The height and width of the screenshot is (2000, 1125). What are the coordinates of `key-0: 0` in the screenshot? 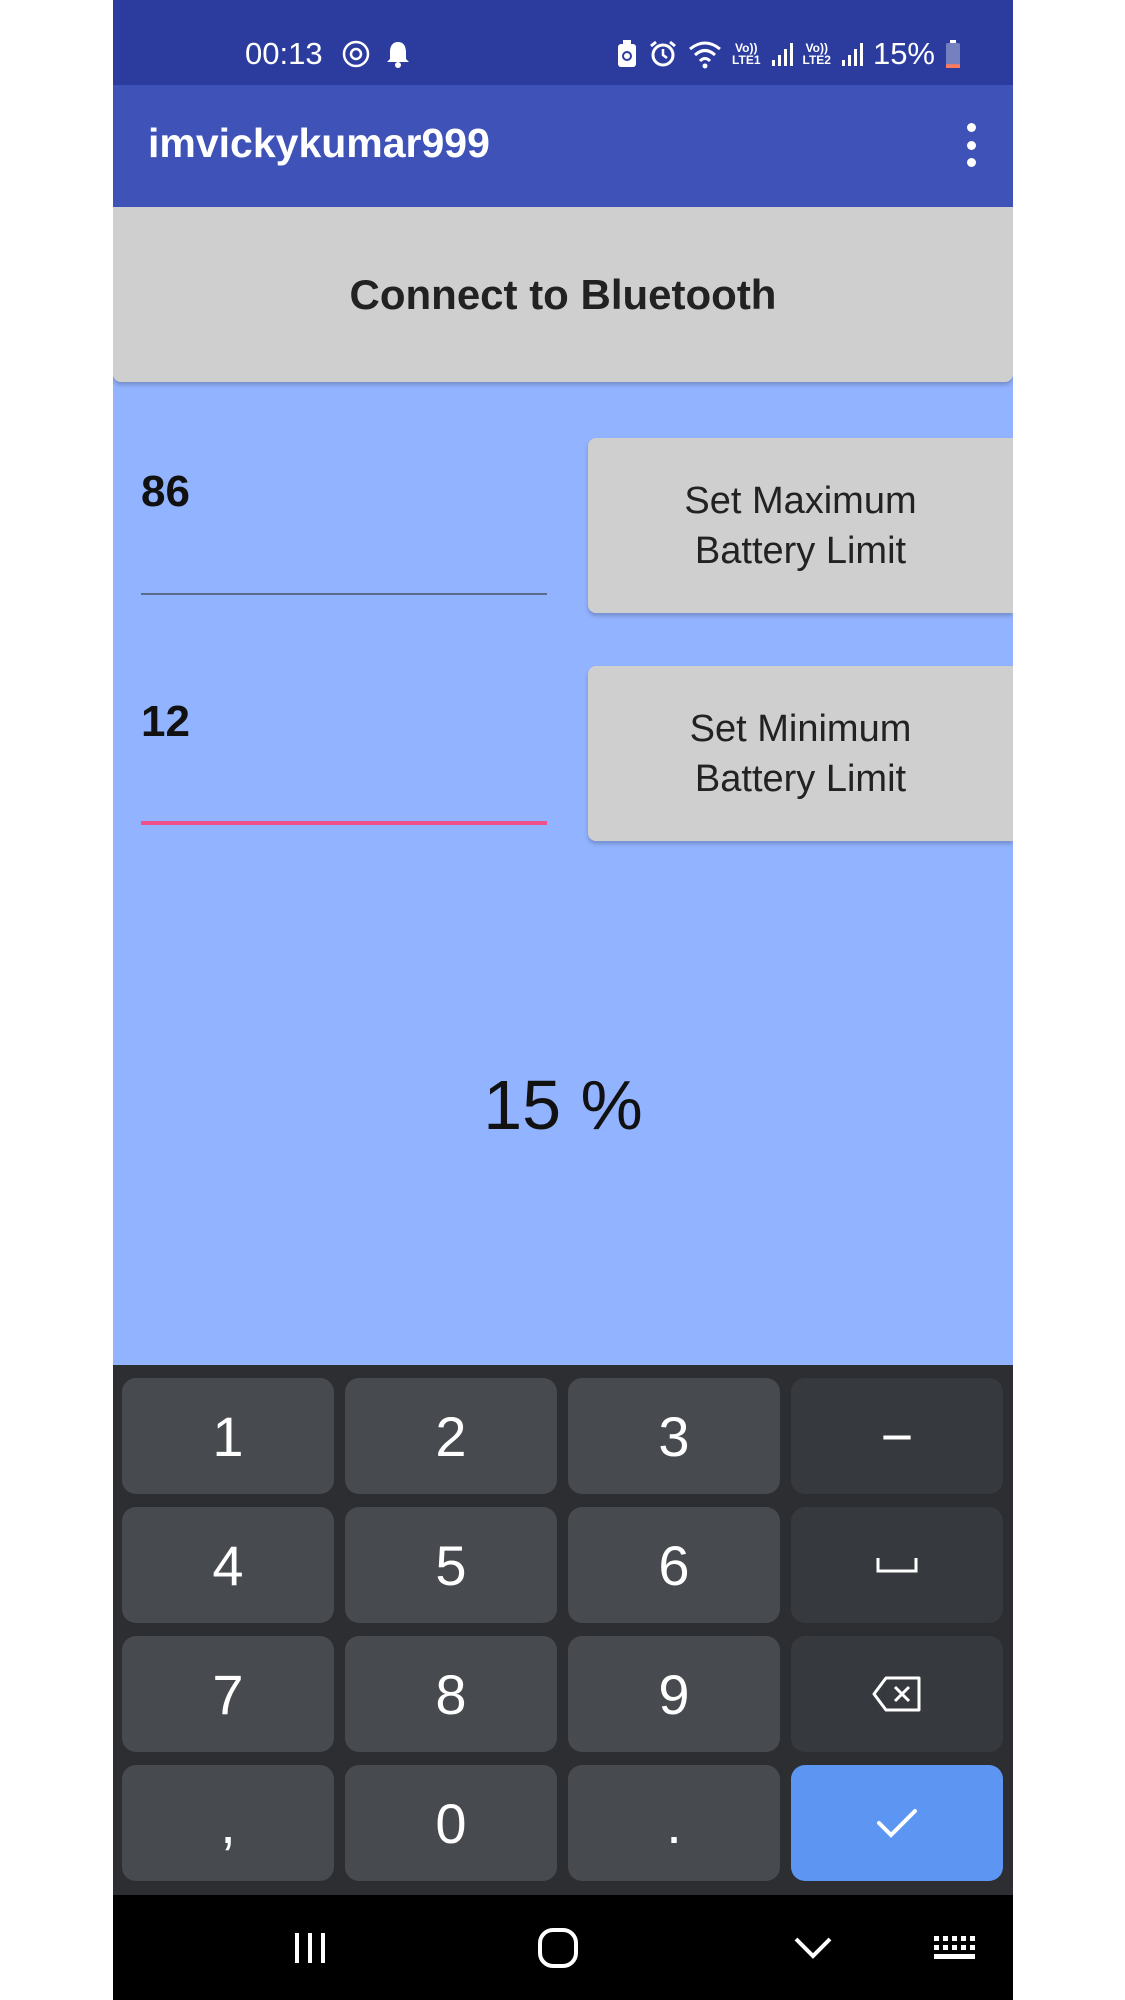 It's located at (451, 1823).